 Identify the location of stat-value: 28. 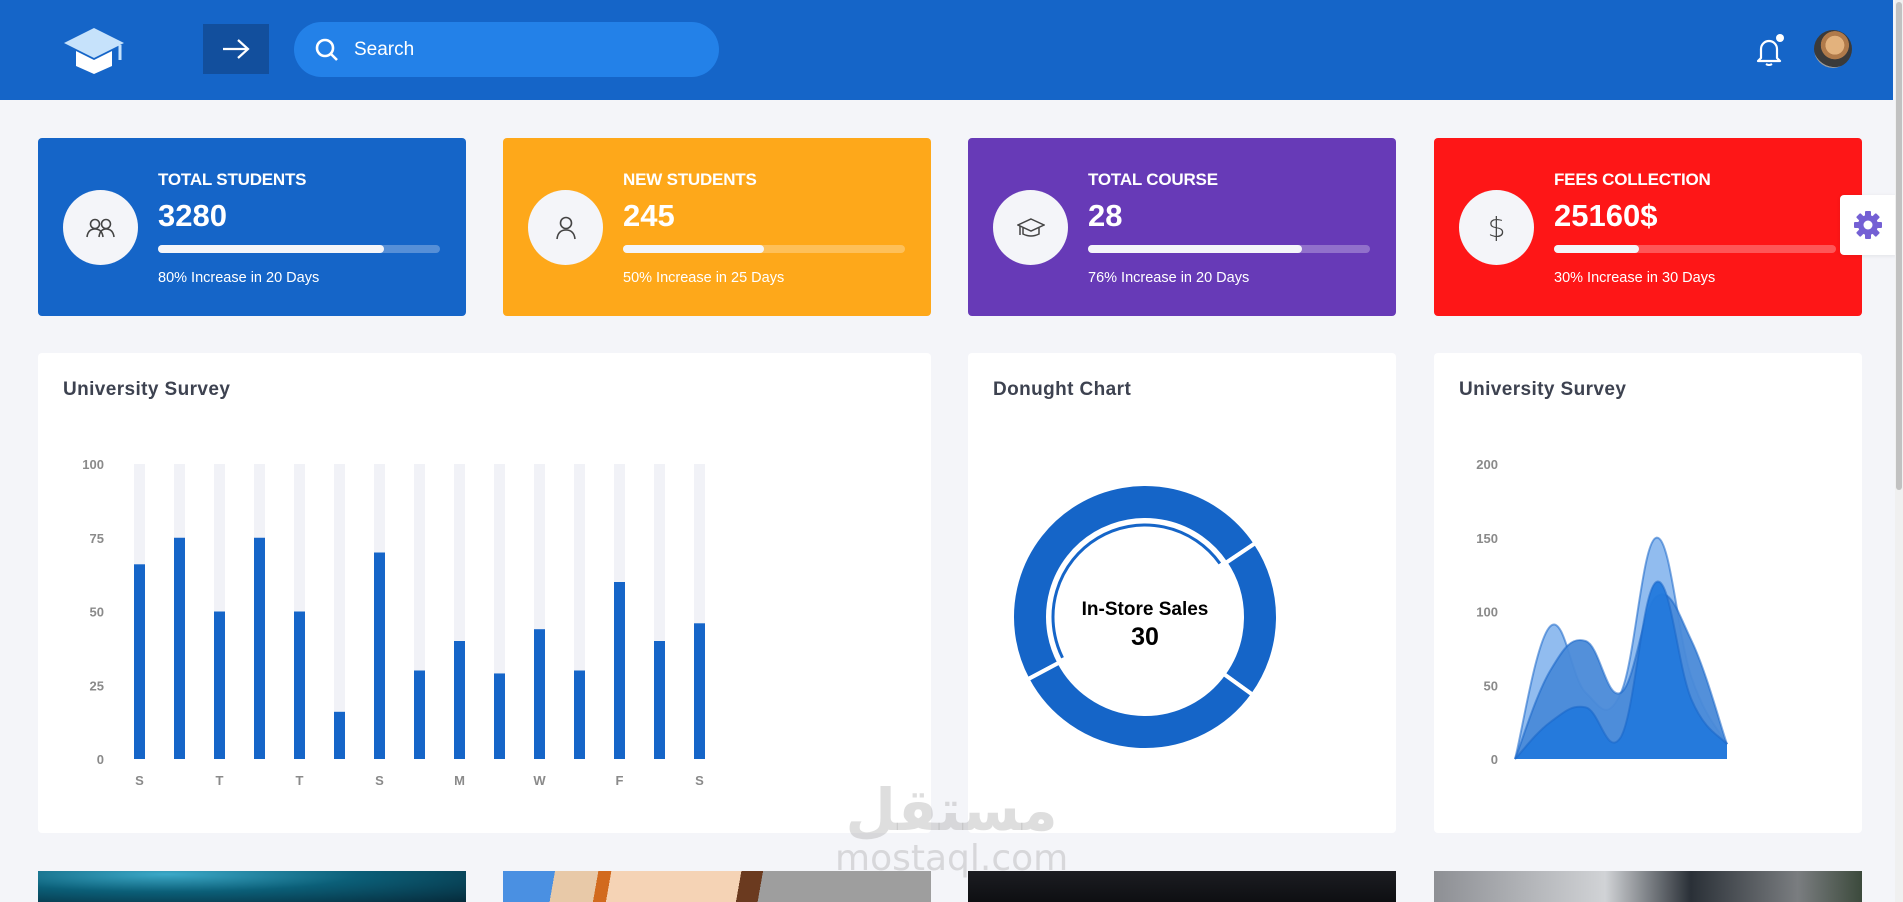
(1105, 215).